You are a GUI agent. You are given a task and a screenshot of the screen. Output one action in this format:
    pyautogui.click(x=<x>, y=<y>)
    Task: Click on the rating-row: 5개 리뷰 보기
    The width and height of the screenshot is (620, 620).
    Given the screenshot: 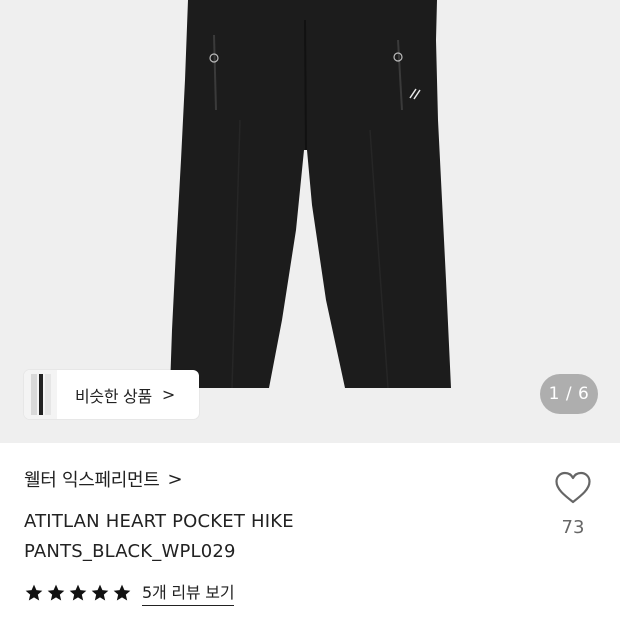 What is the action you would take?
    pyautogui.click(x=129, y=592)
    